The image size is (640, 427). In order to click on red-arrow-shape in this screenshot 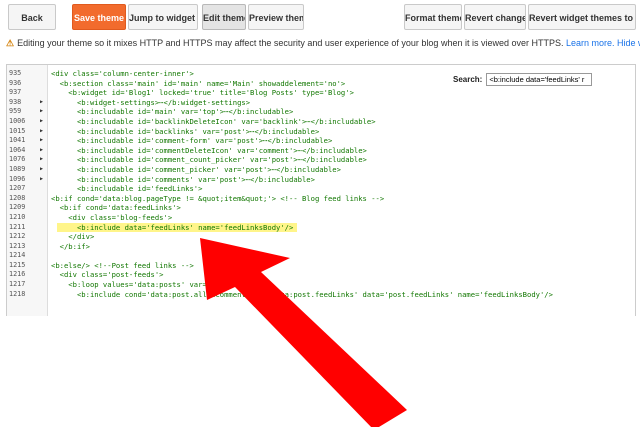, I will do `click(303, 332)`.